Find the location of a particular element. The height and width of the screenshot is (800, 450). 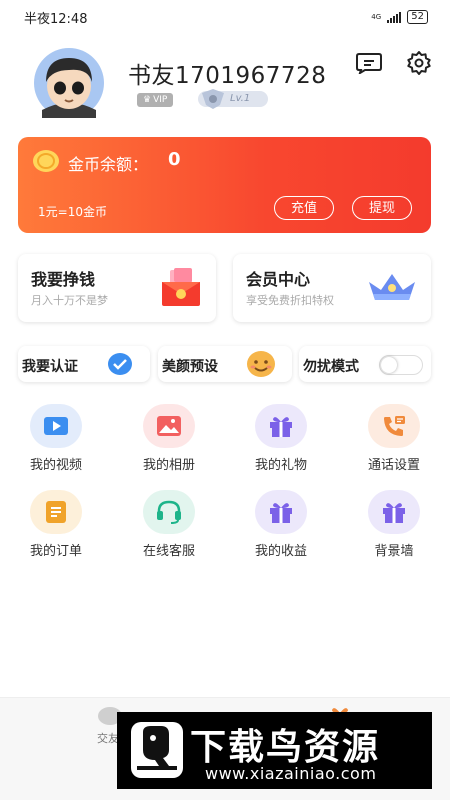

withdraw-button: 提现 is located at coordinates (382, 208).